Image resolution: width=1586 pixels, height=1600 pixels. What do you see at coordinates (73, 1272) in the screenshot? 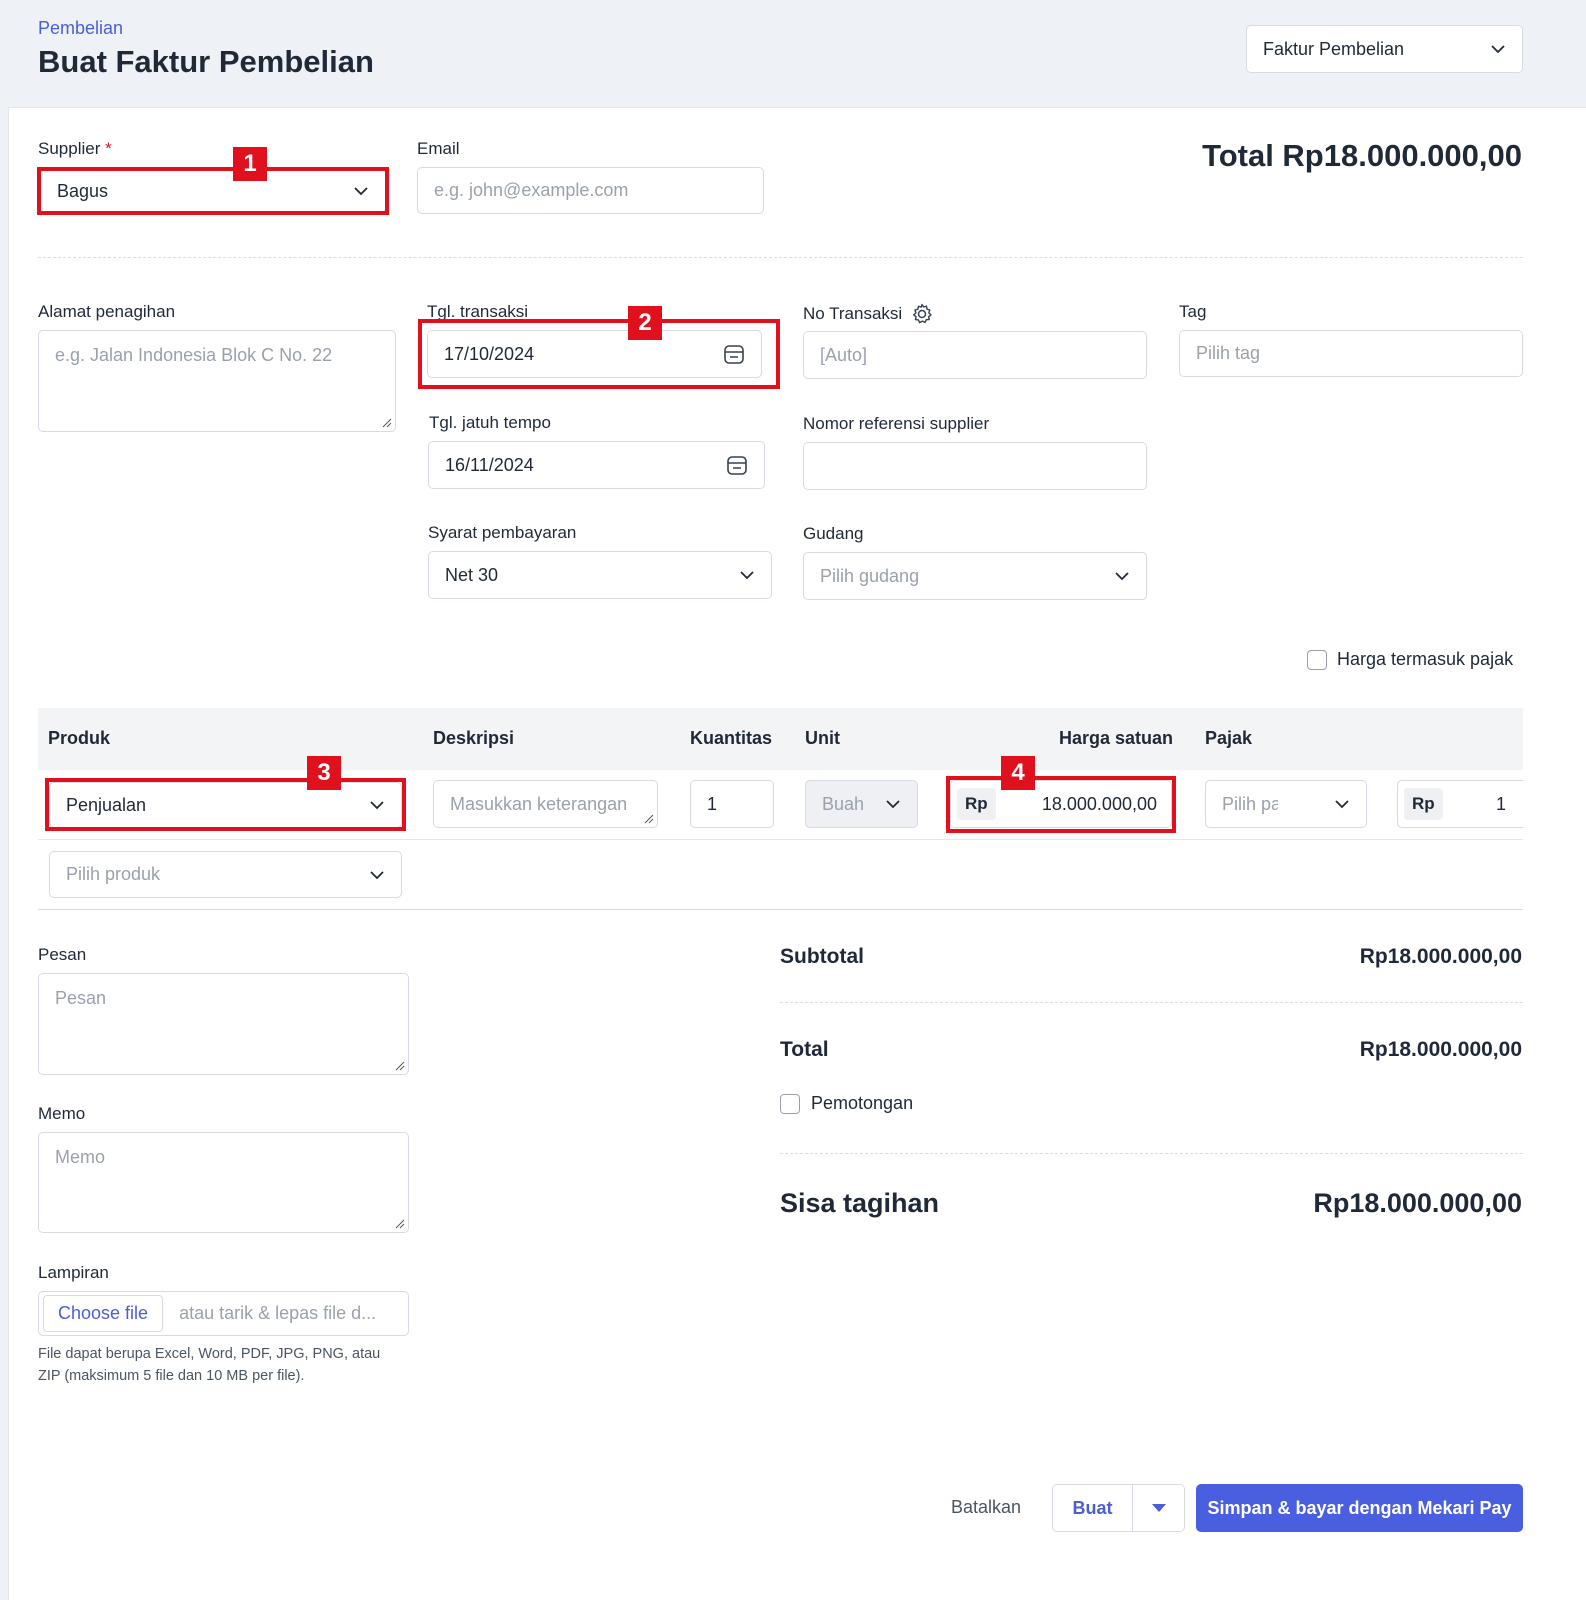
I see `attachment-label: Lampiran` at bounding box center [73, 1272].